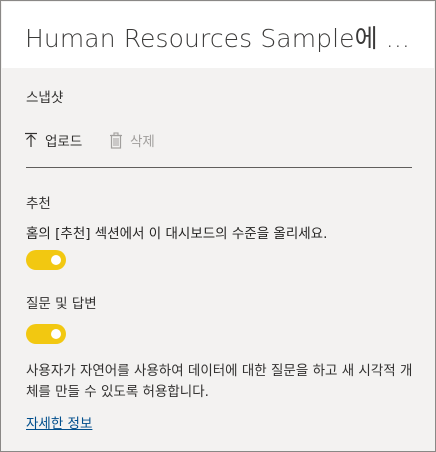 Image resolution: width=436 pixels, height=452 pixels. I want to click on upload-arrow-icon, so click(31, 139).